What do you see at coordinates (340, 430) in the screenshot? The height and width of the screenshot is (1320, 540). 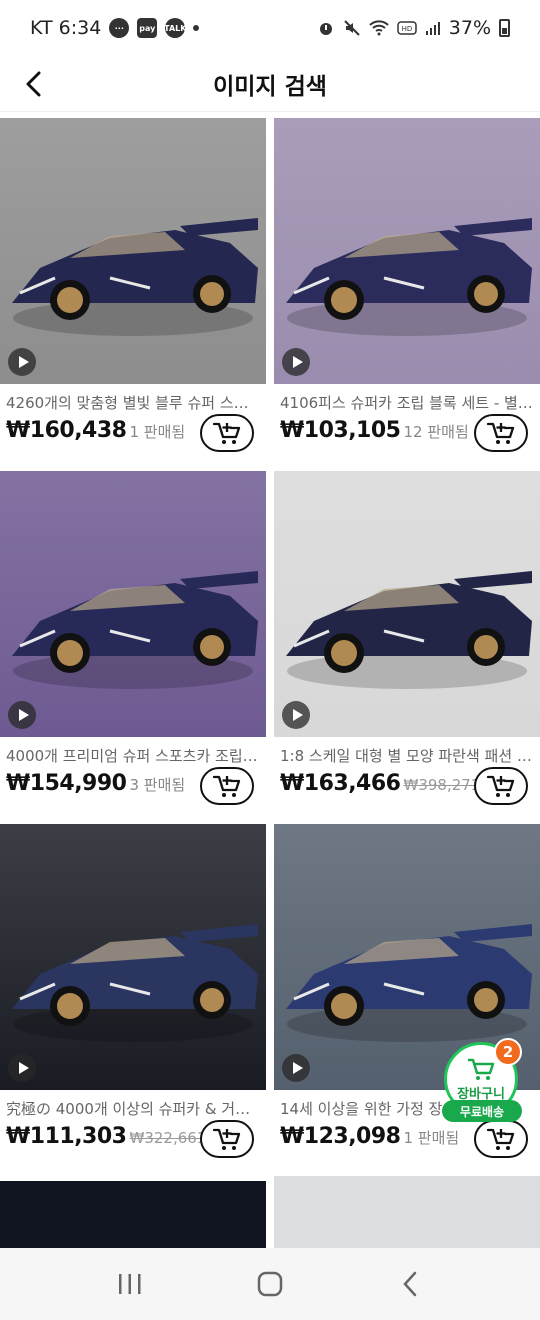 I see `product-price: ₩103,105` at bounding box center [340, 430].